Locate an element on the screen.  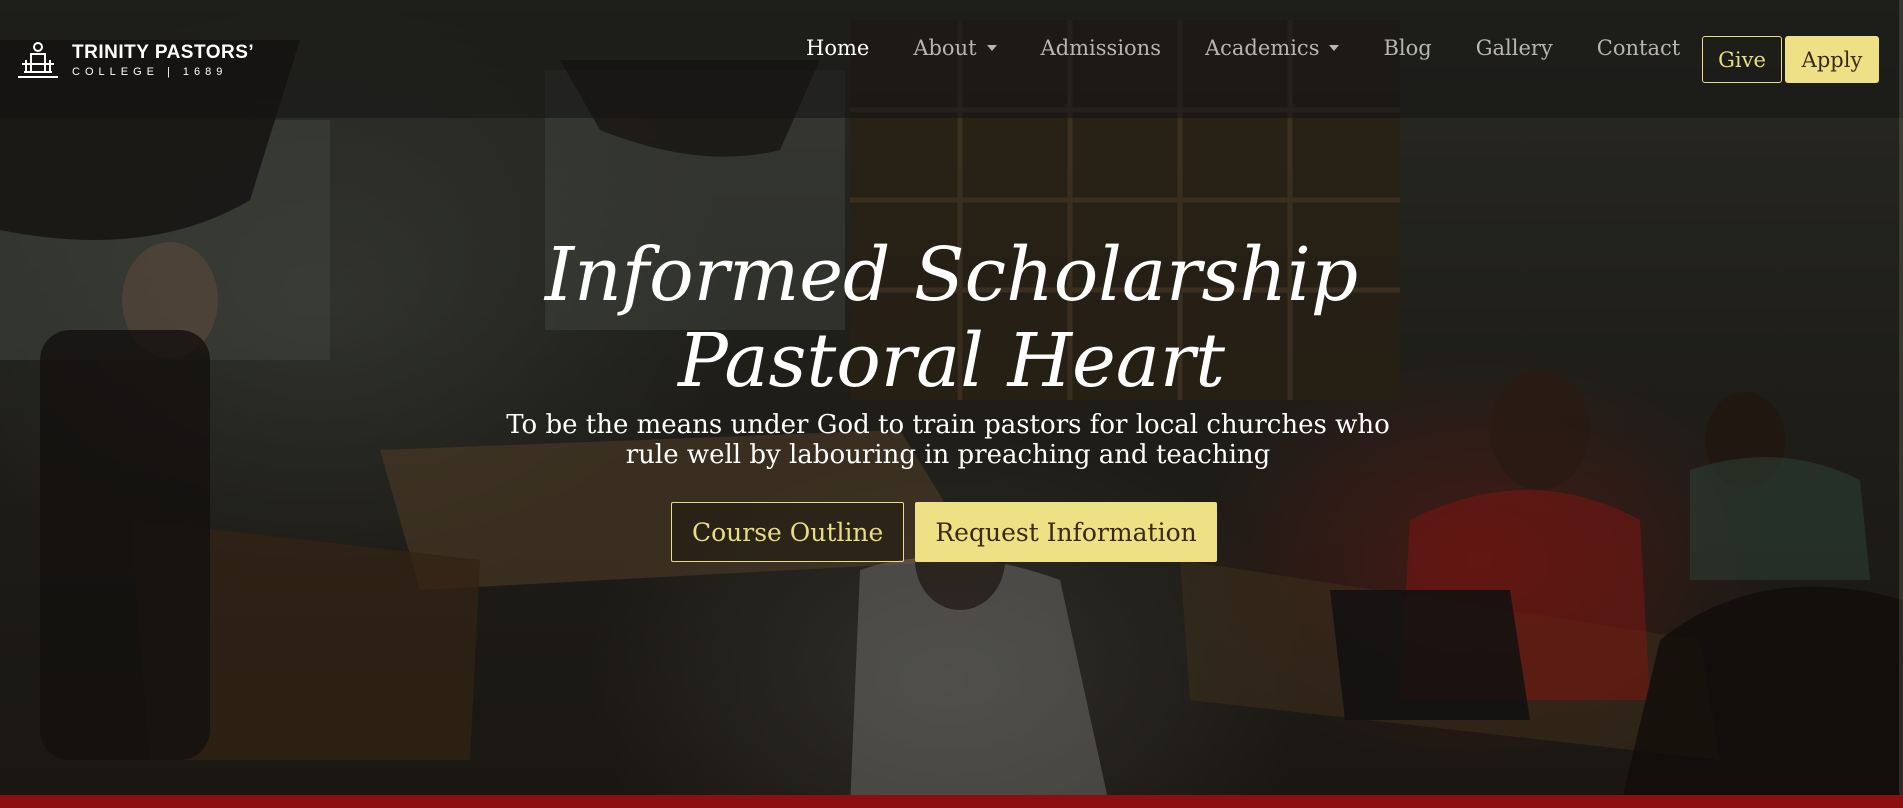
nav-item-contact: Contact is located at coordinates (1638, 48).